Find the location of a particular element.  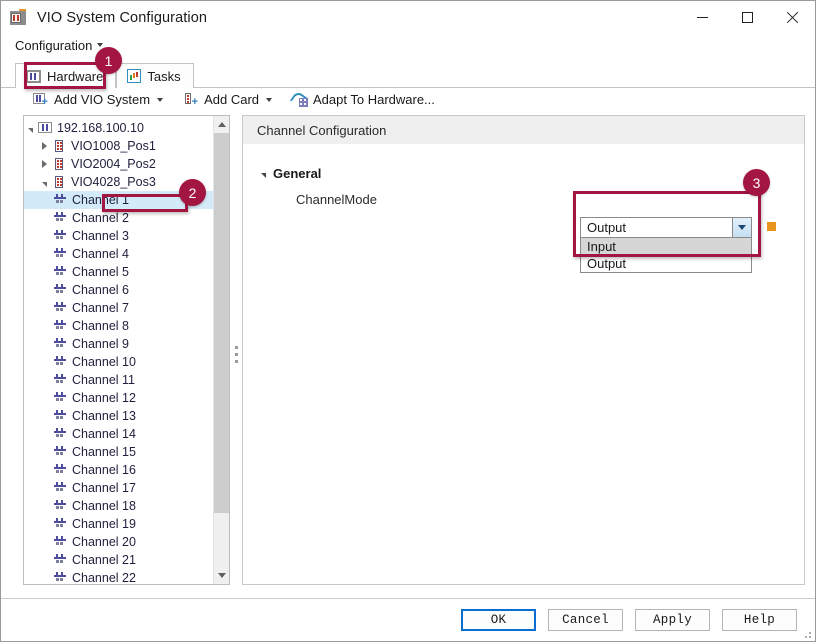

channelmode-dropdown-list: Input Output is located at coordinates (666, 255).